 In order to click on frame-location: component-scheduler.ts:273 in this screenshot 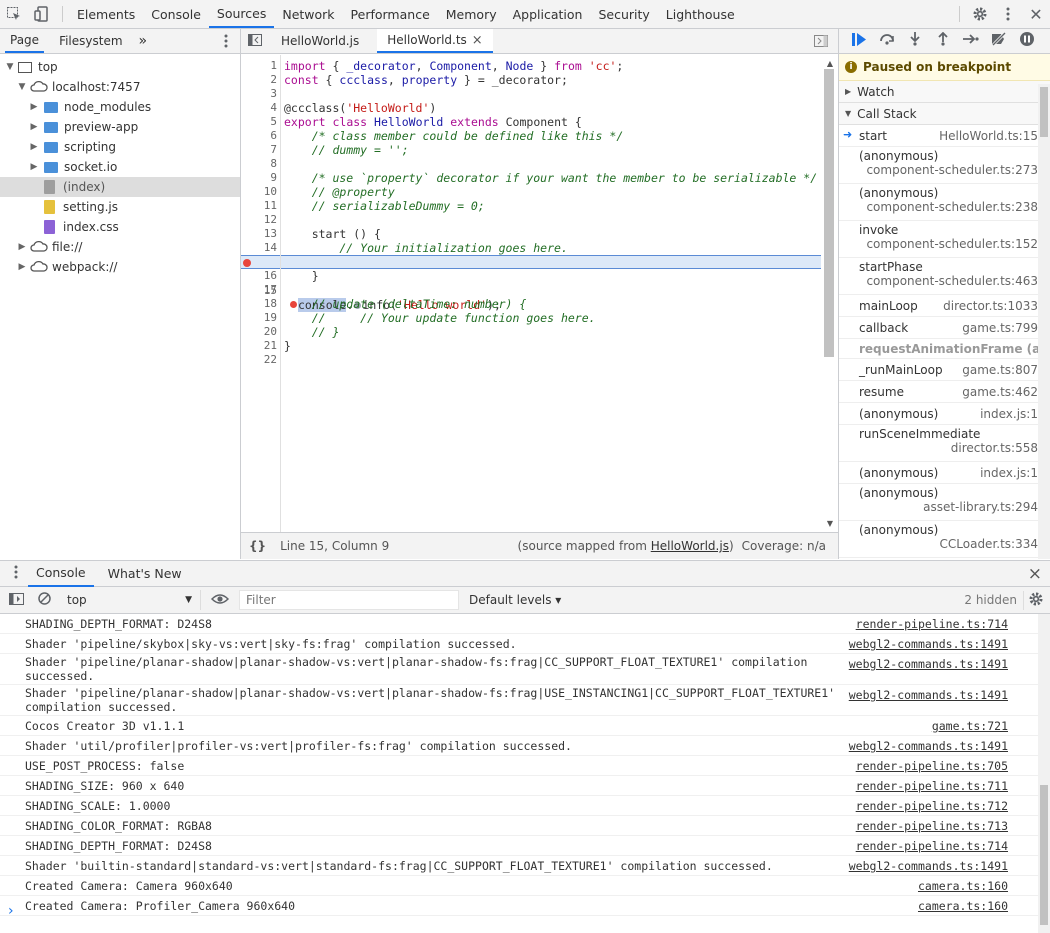, I will do `click(948, 170)`.